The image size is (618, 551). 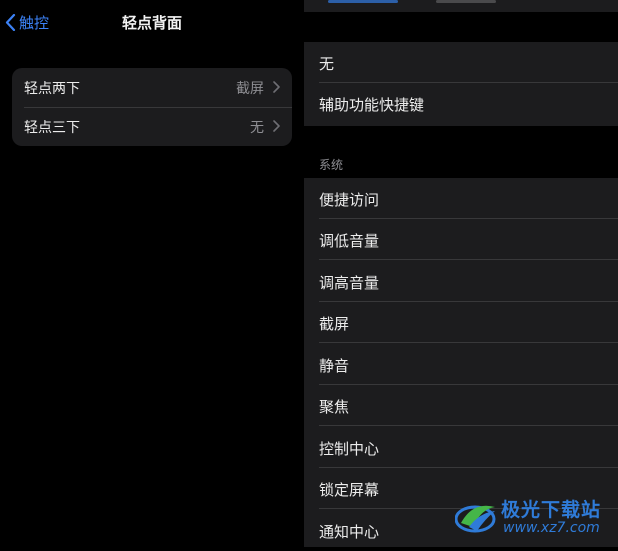 I want to click on system-option-row: 静音, so click(x=461, y=364).